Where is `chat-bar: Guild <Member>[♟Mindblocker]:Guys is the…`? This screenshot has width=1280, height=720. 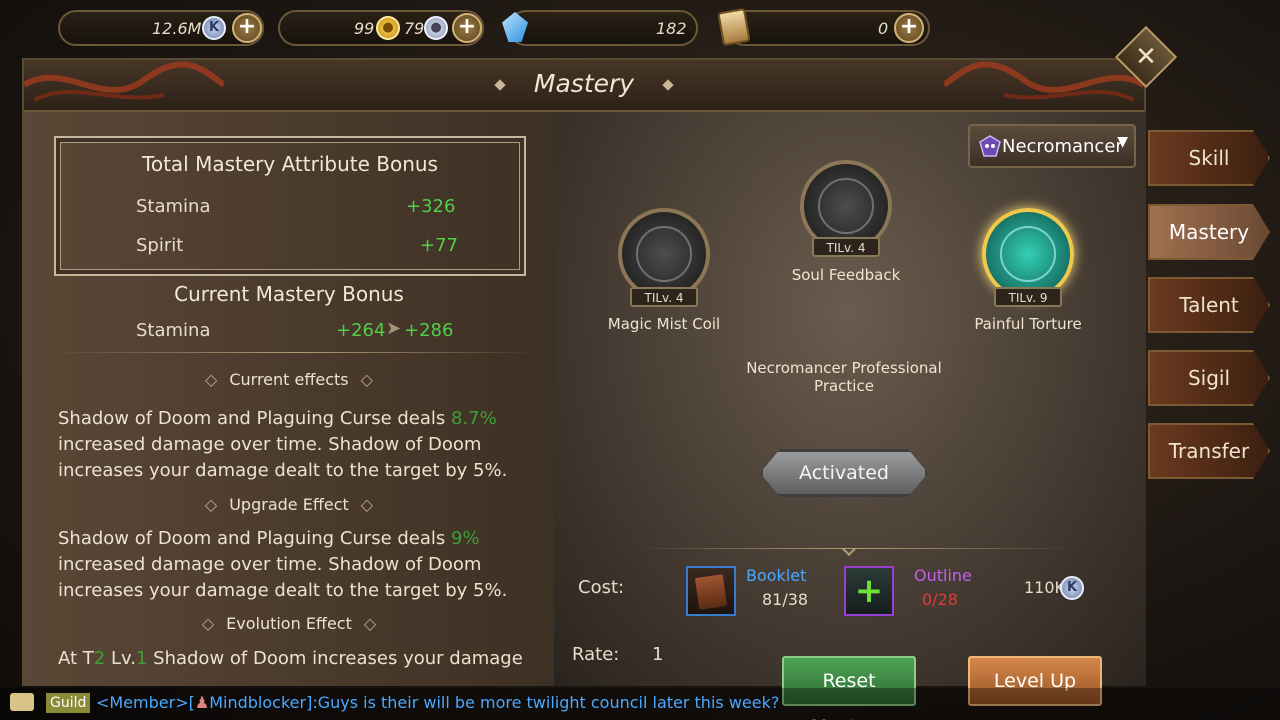 chat-bar: Guild <Member>[♟Mindblocker]:Guys is the… is located at coordinates (640, 704).